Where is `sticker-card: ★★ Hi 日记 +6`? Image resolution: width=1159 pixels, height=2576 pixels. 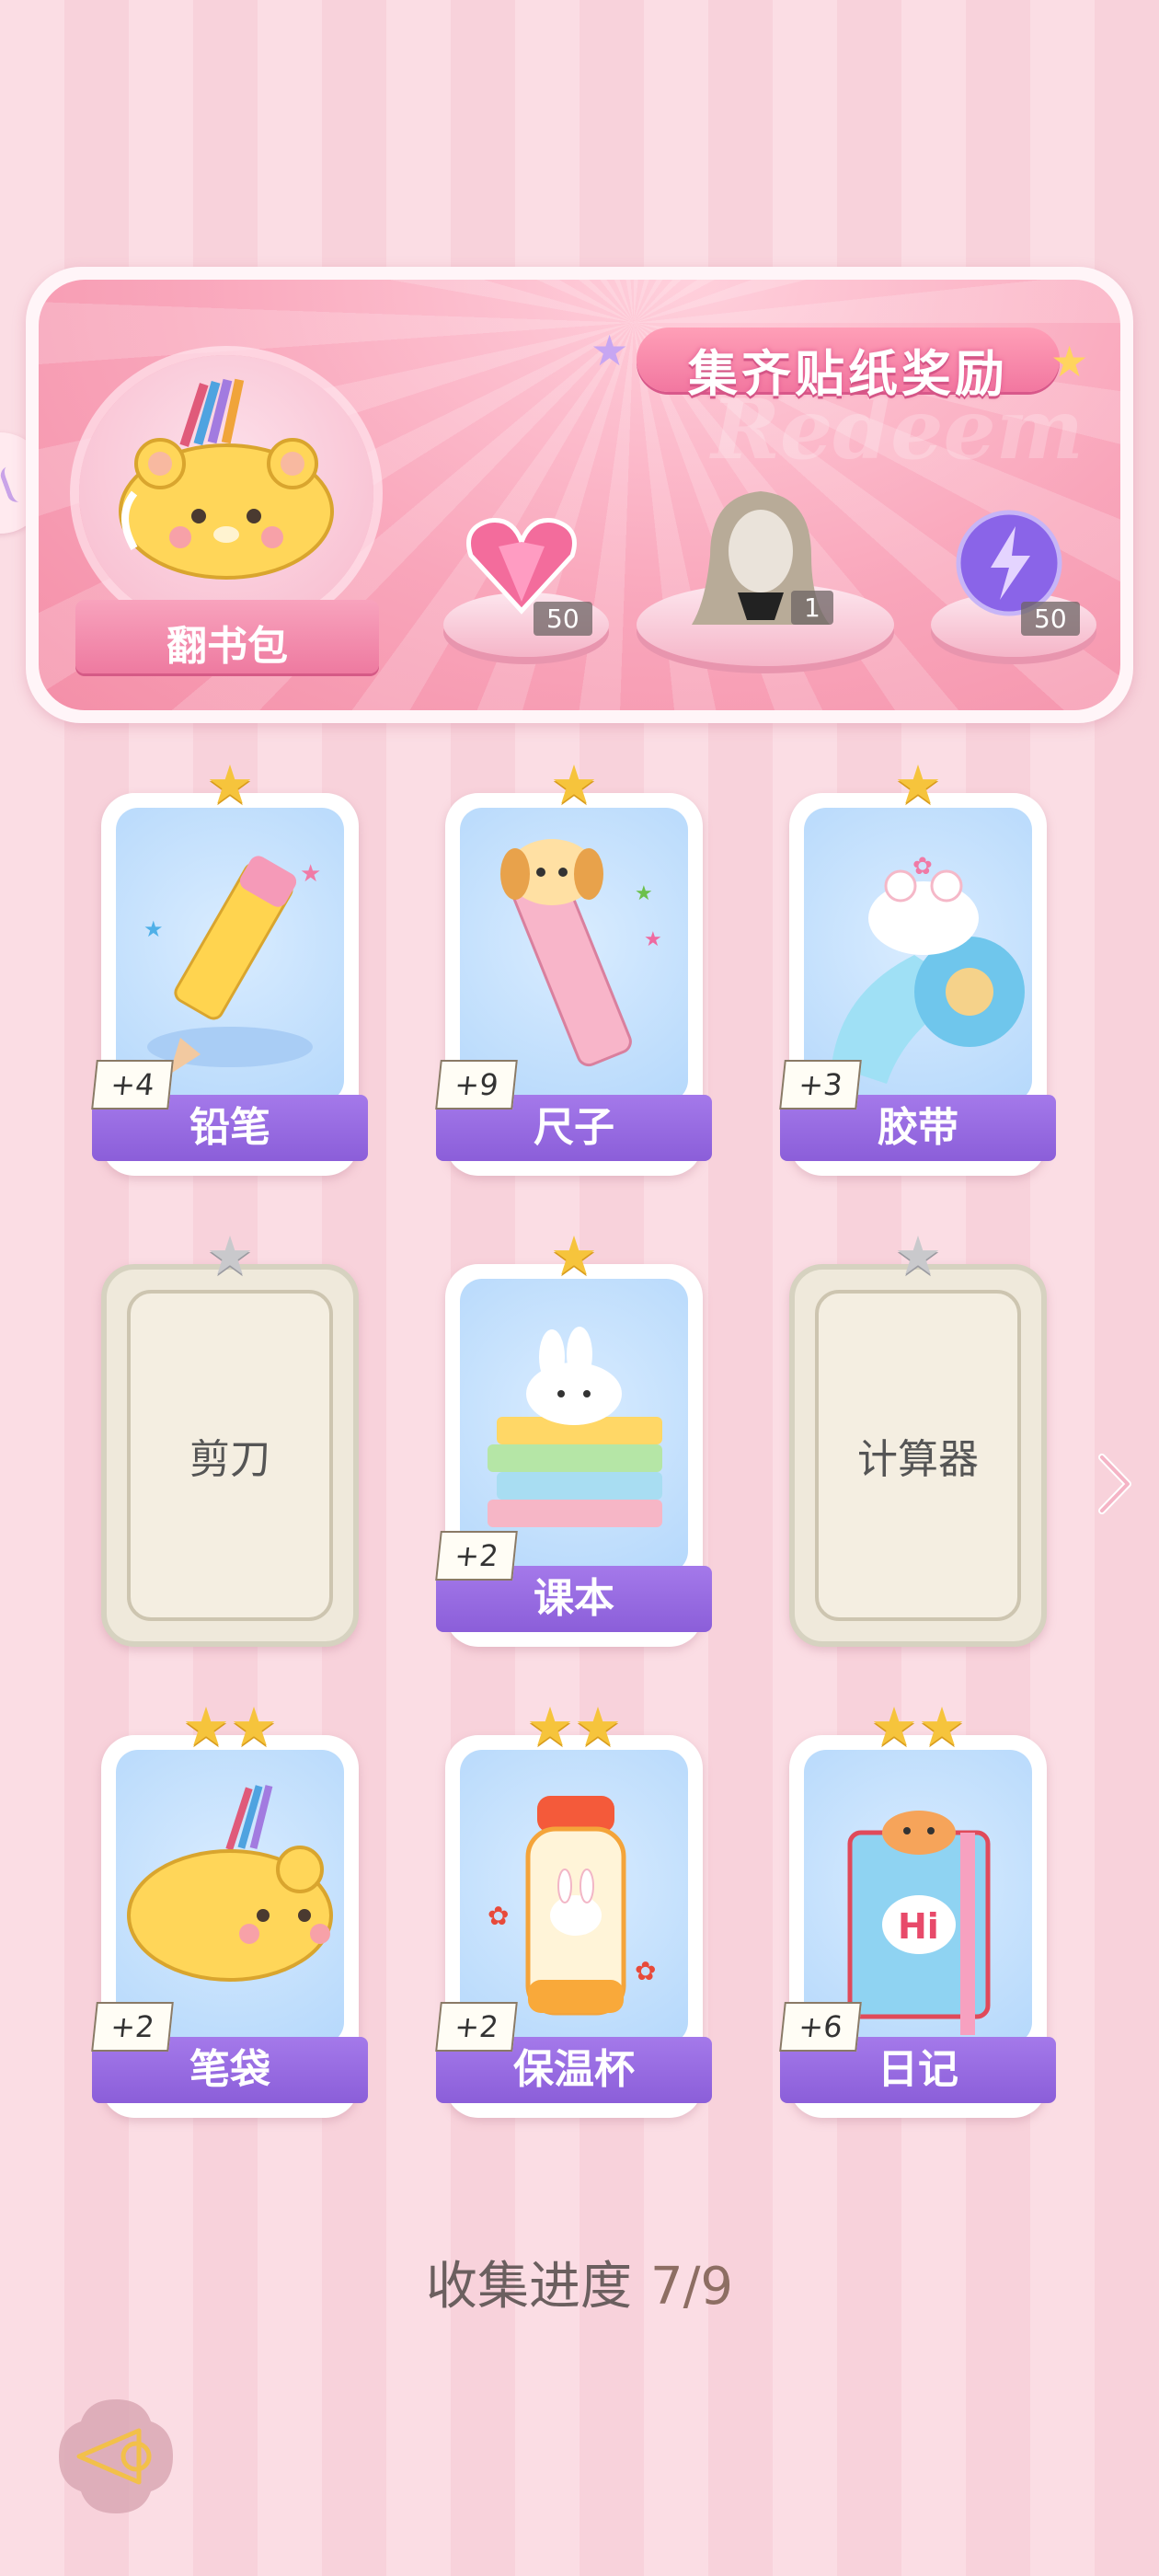
sticker-card: ★★ Hi 日记 +6 is located at coordinates (917, 1911).